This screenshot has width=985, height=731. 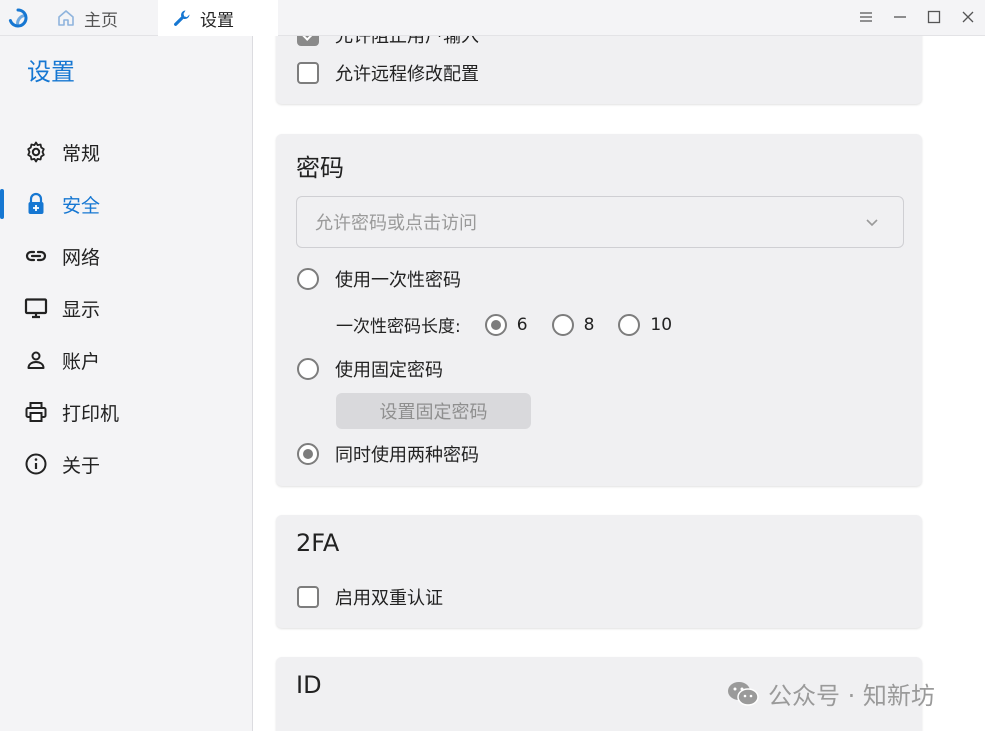 I want to click on sidebar-item-label: 安全, so click(x=81, y=205).